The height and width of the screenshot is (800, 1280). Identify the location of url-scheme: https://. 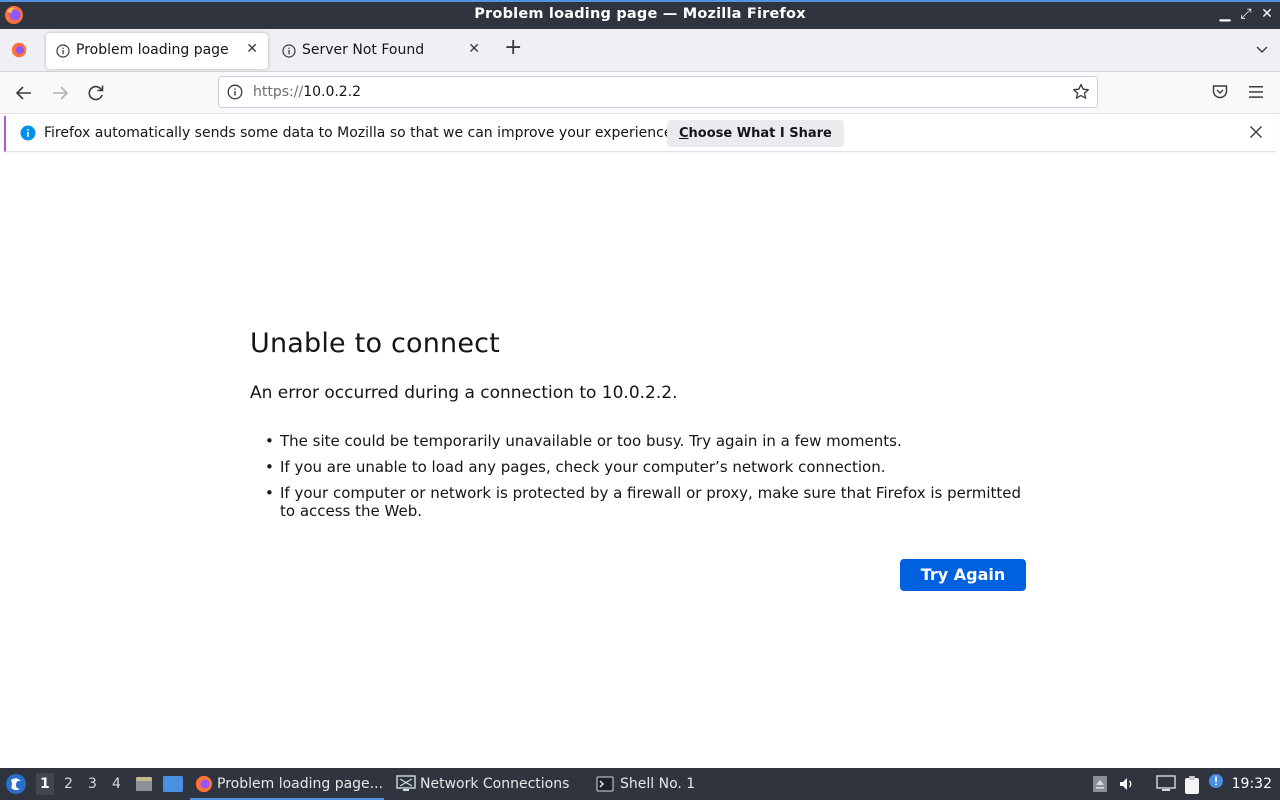
(278, 92).